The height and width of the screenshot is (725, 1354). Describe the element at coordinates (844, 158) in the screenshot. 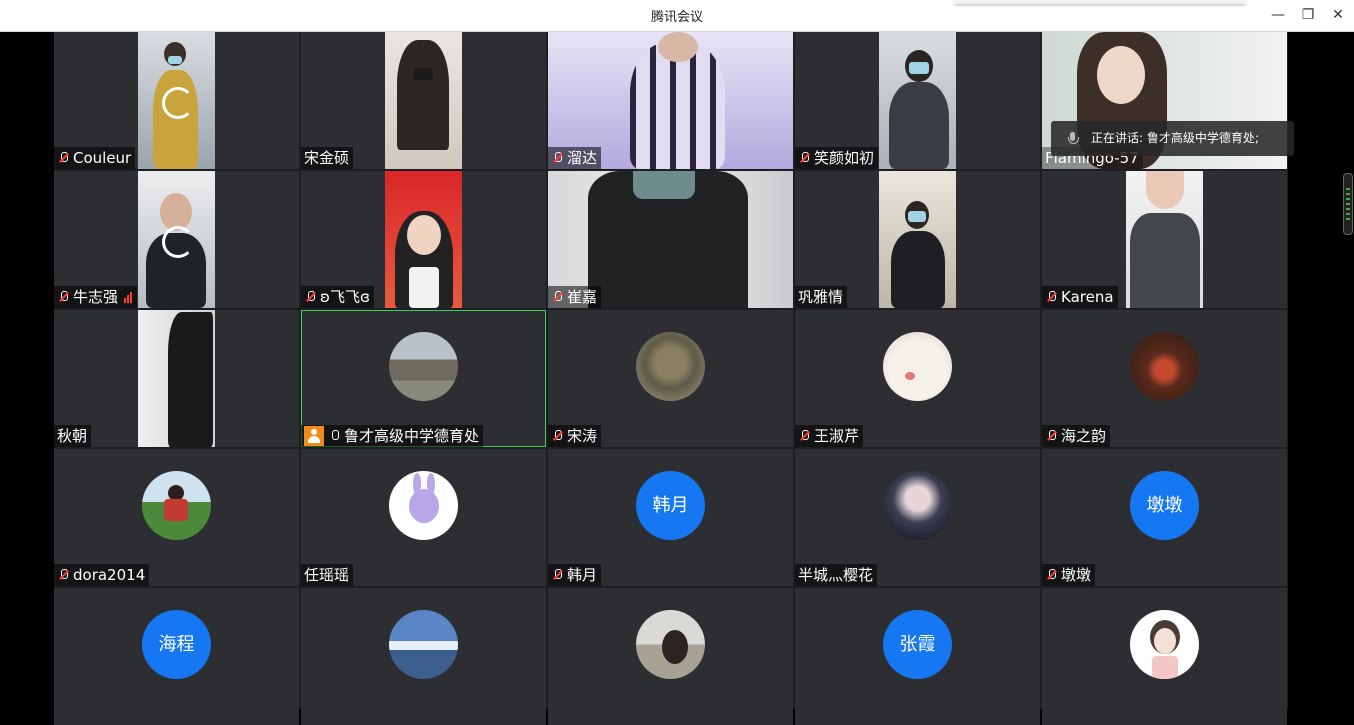

I see `participant-name: 笑颜如初` at that location.